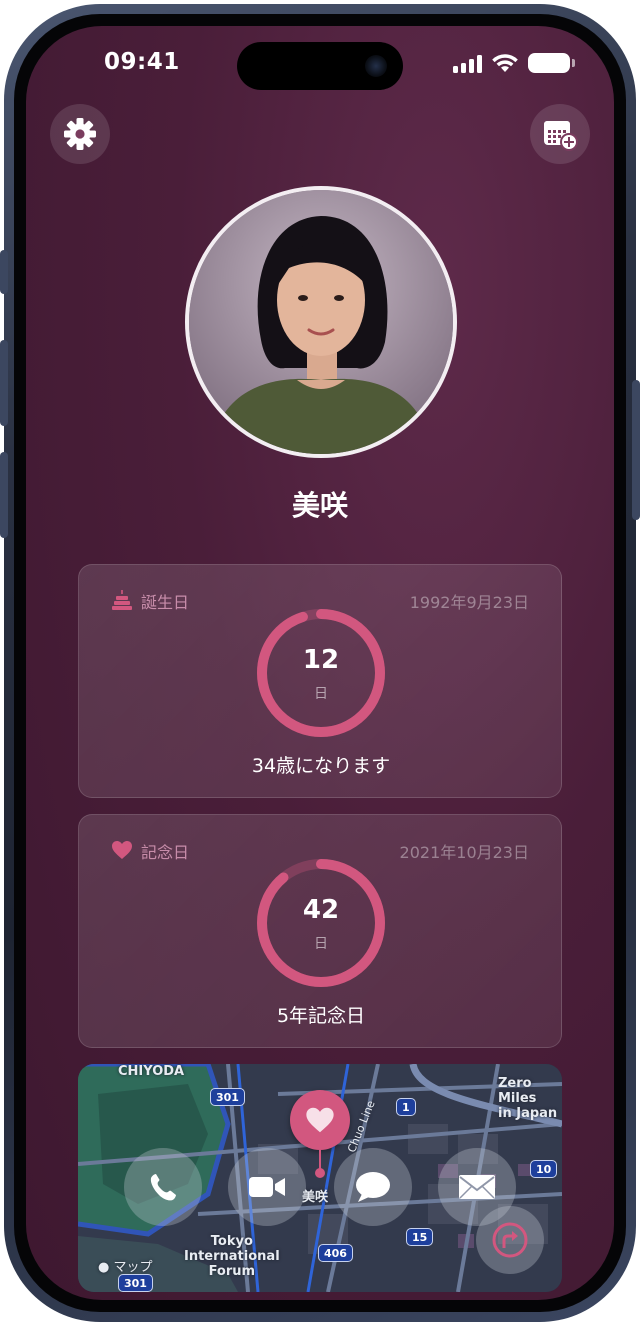 This screenshot has height=1326, width=640. I want to click on map-label-line: International, so click(232, 1256).